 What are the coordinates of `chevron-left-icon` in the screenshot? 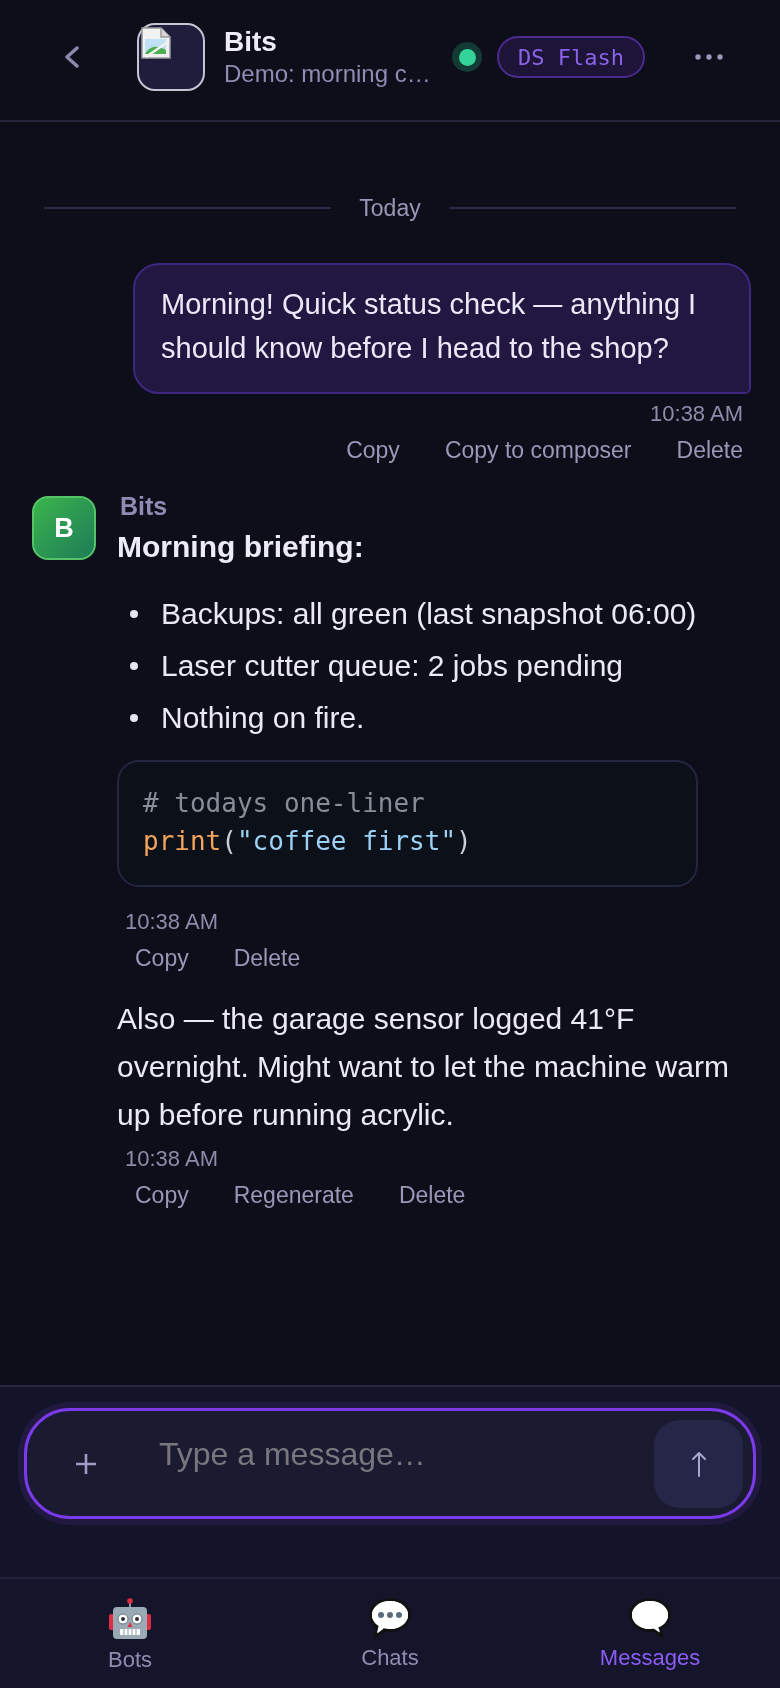 It's located at (72, 57).